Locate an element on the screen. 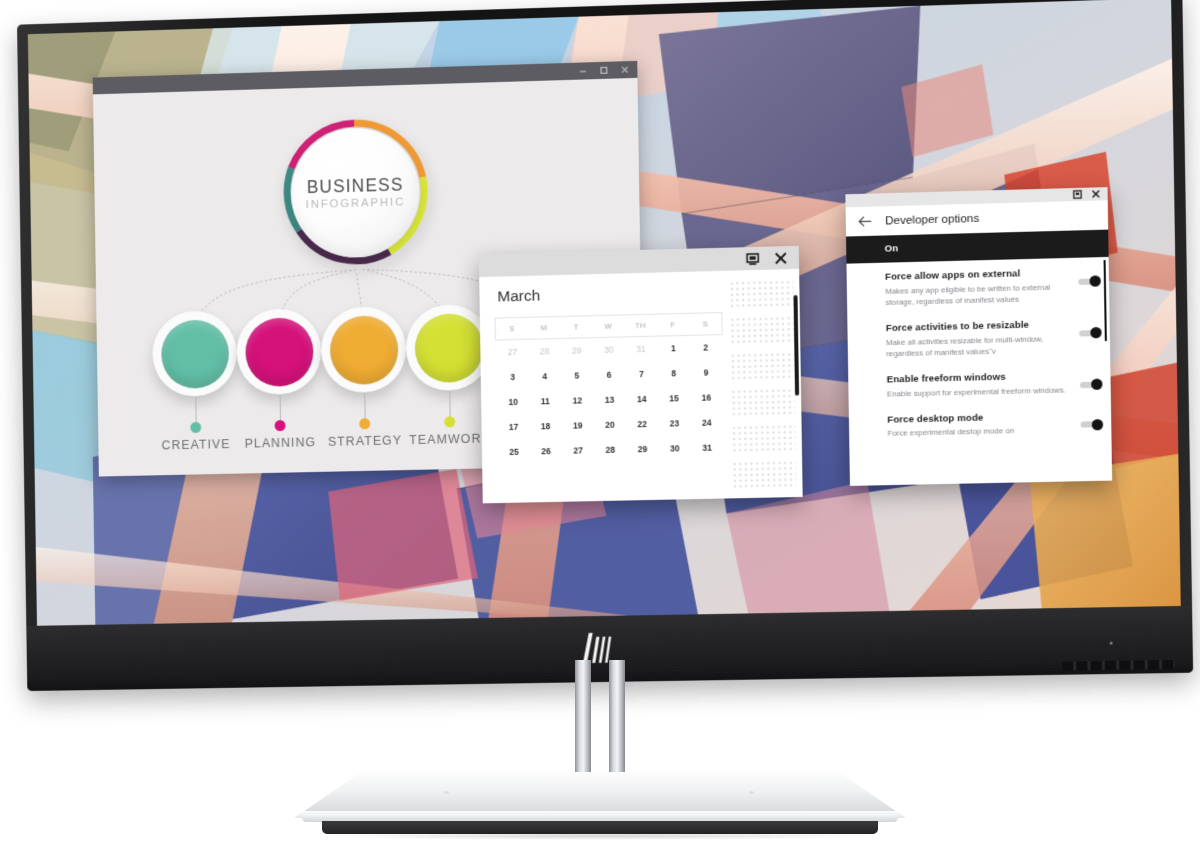 The height and width of the screenshot is (846, 1200). power-led-indicator is located at coordinates (1111, 643).